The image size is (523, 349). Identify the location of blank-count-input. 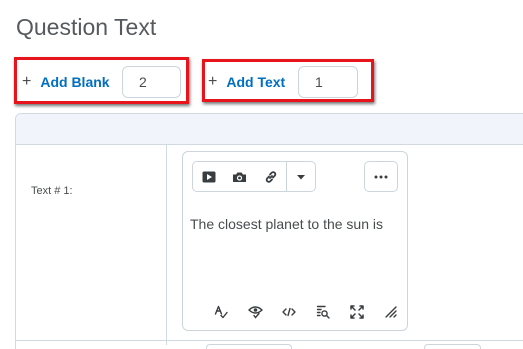
(151, 82).